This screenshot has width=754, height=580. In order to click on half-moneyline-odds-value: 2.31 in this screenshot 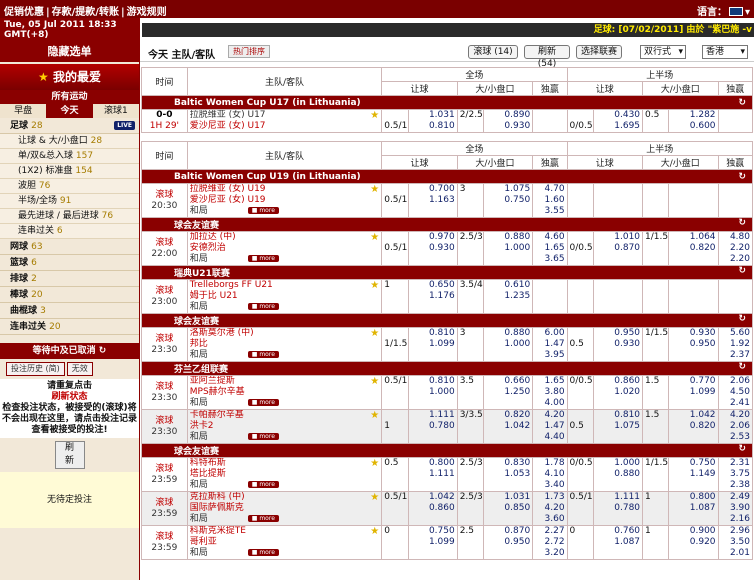, I will do `click(735, 464)`.